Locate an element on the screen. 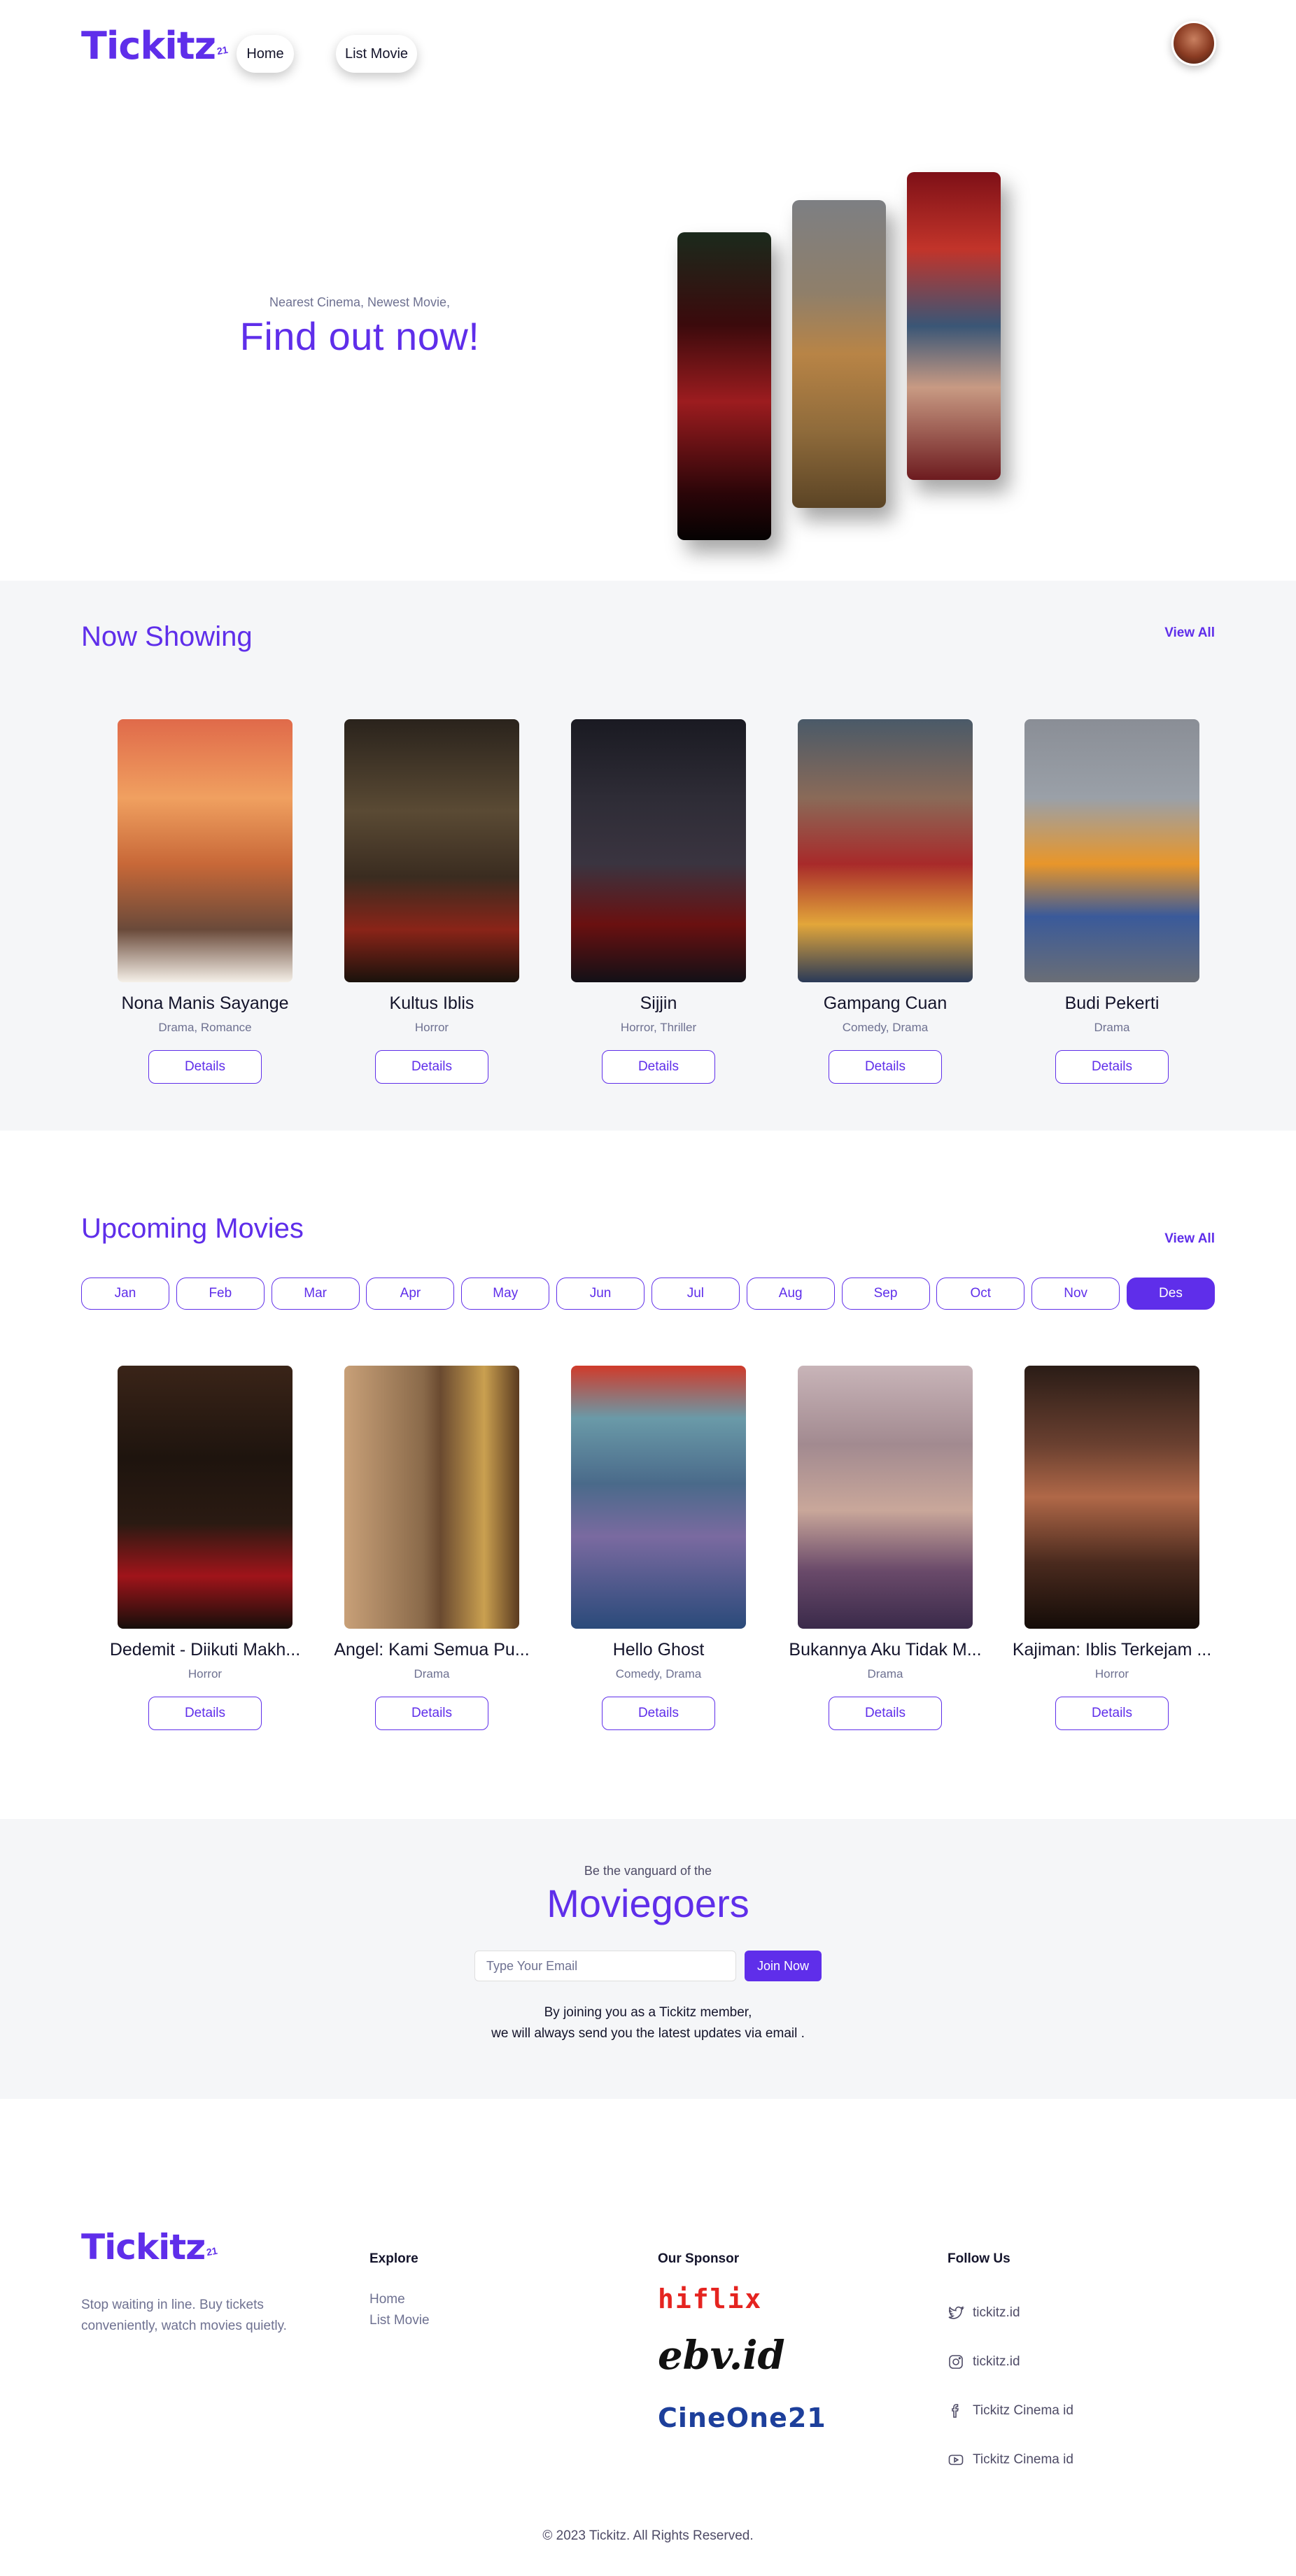 The image size is (1296, 2576). youtube-icon is located at coordinates (956, 2459).